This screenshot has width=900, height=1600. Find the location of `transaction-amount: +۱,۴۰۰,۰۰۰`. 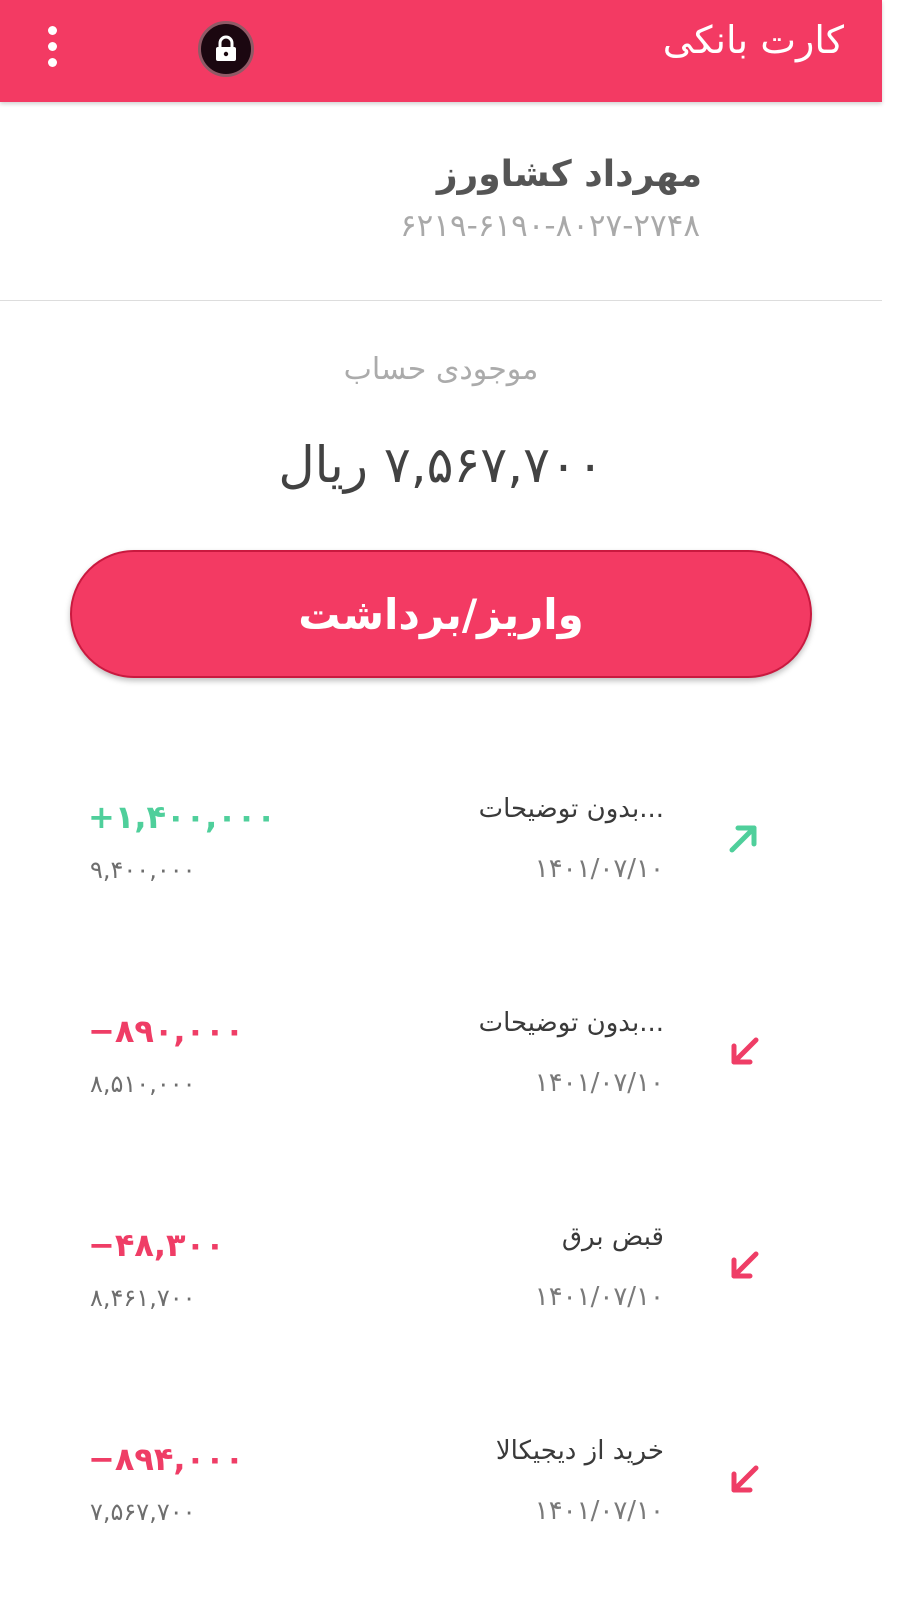

transaction-amount: +۱,۴۰۰,۰۰۰ is located at coordinates (182, 817).